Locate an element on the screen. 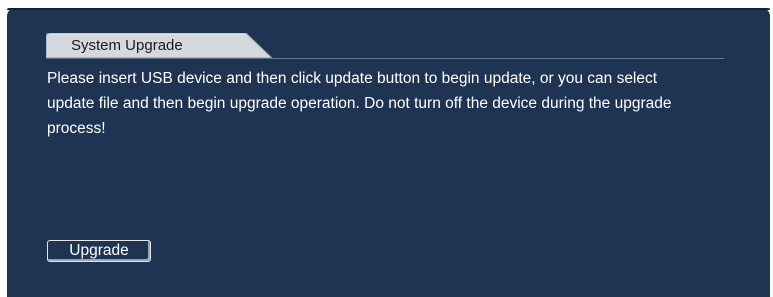 The height and width of the screenshot is (297, 773). window-top-border is located at coordinates (388, 9).